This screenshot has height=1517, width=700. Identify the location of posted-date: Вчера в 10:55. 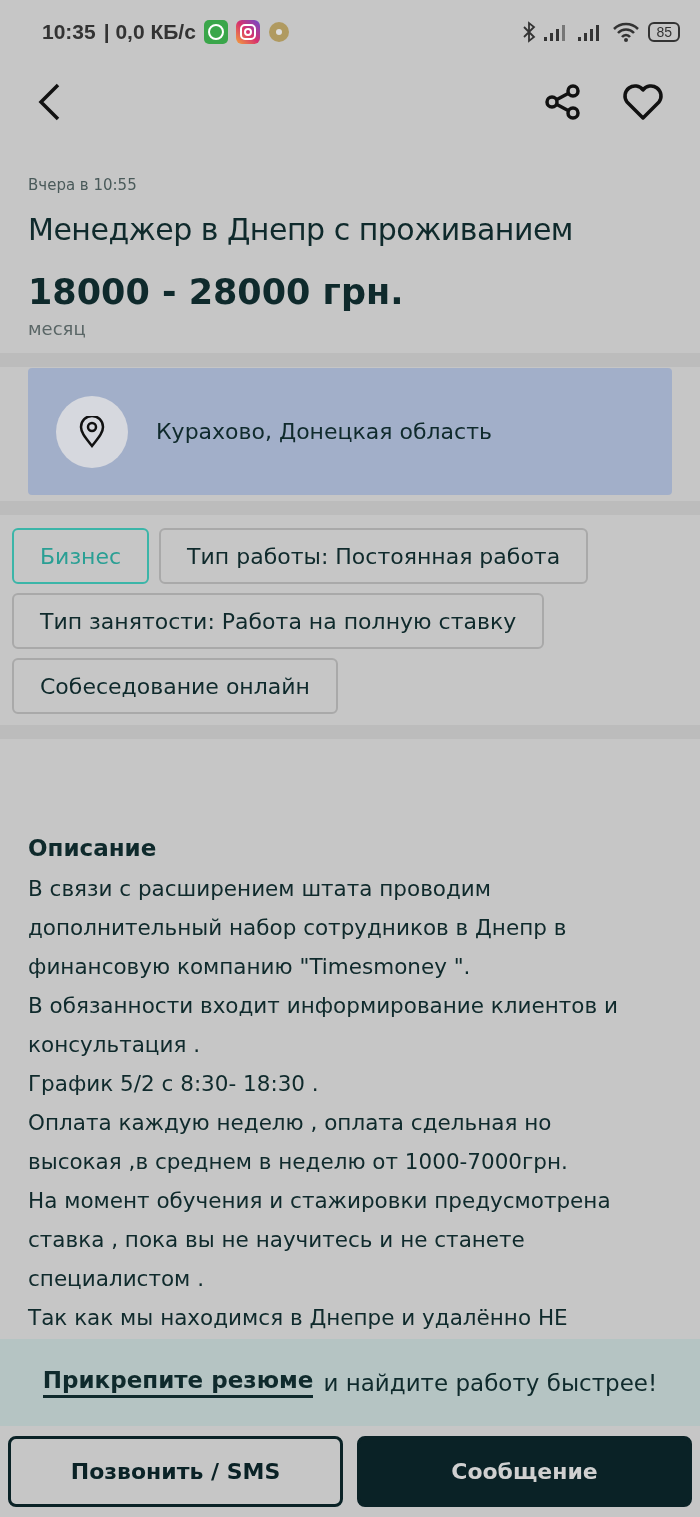
(83, 185).